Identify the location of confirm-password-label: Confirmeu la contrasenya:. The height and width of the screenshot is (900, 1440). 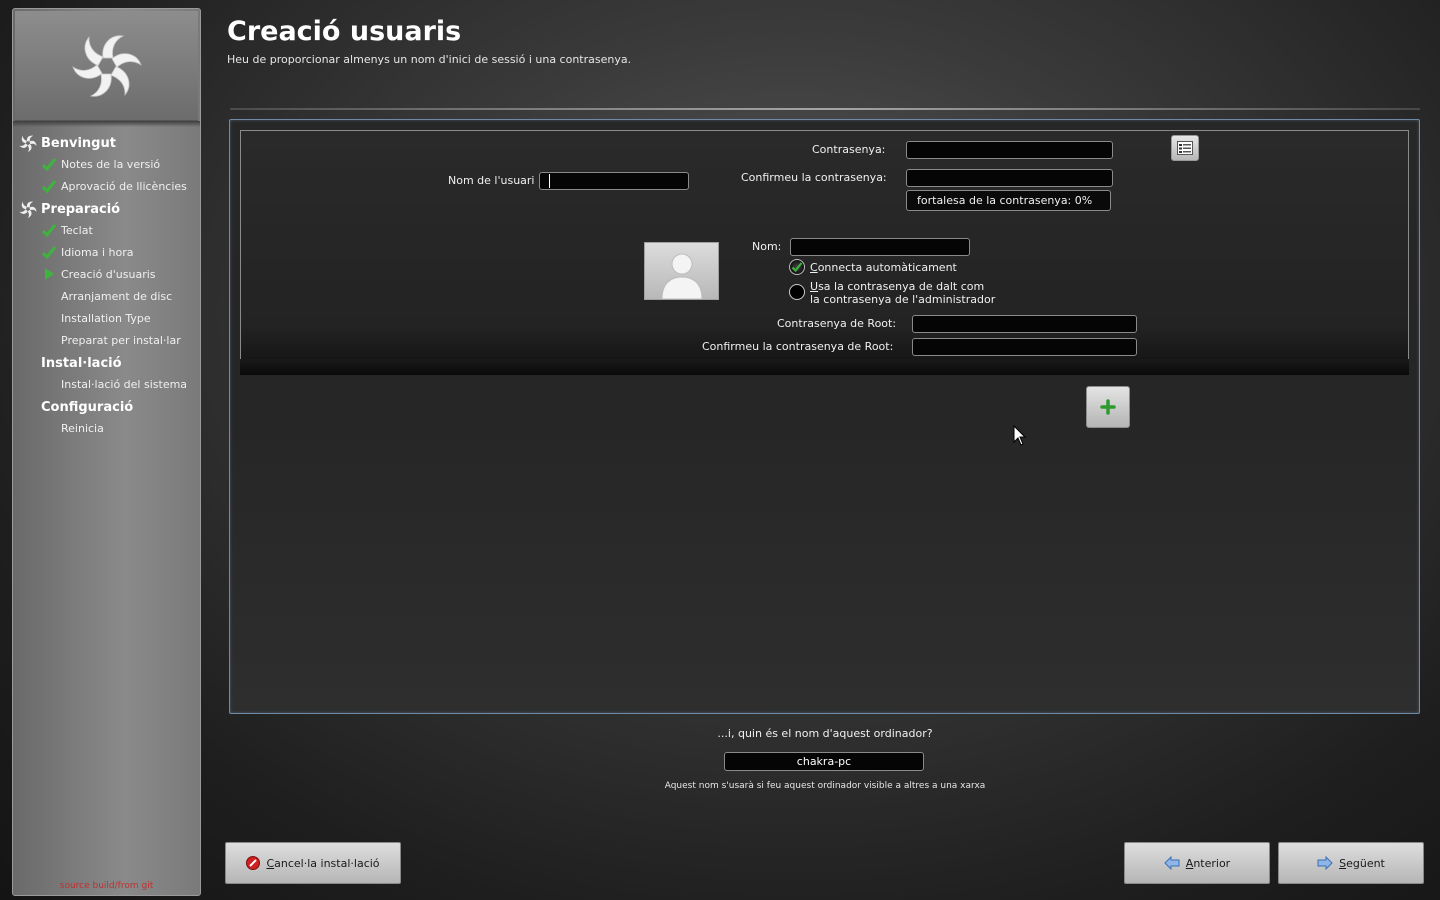
(814, 177).